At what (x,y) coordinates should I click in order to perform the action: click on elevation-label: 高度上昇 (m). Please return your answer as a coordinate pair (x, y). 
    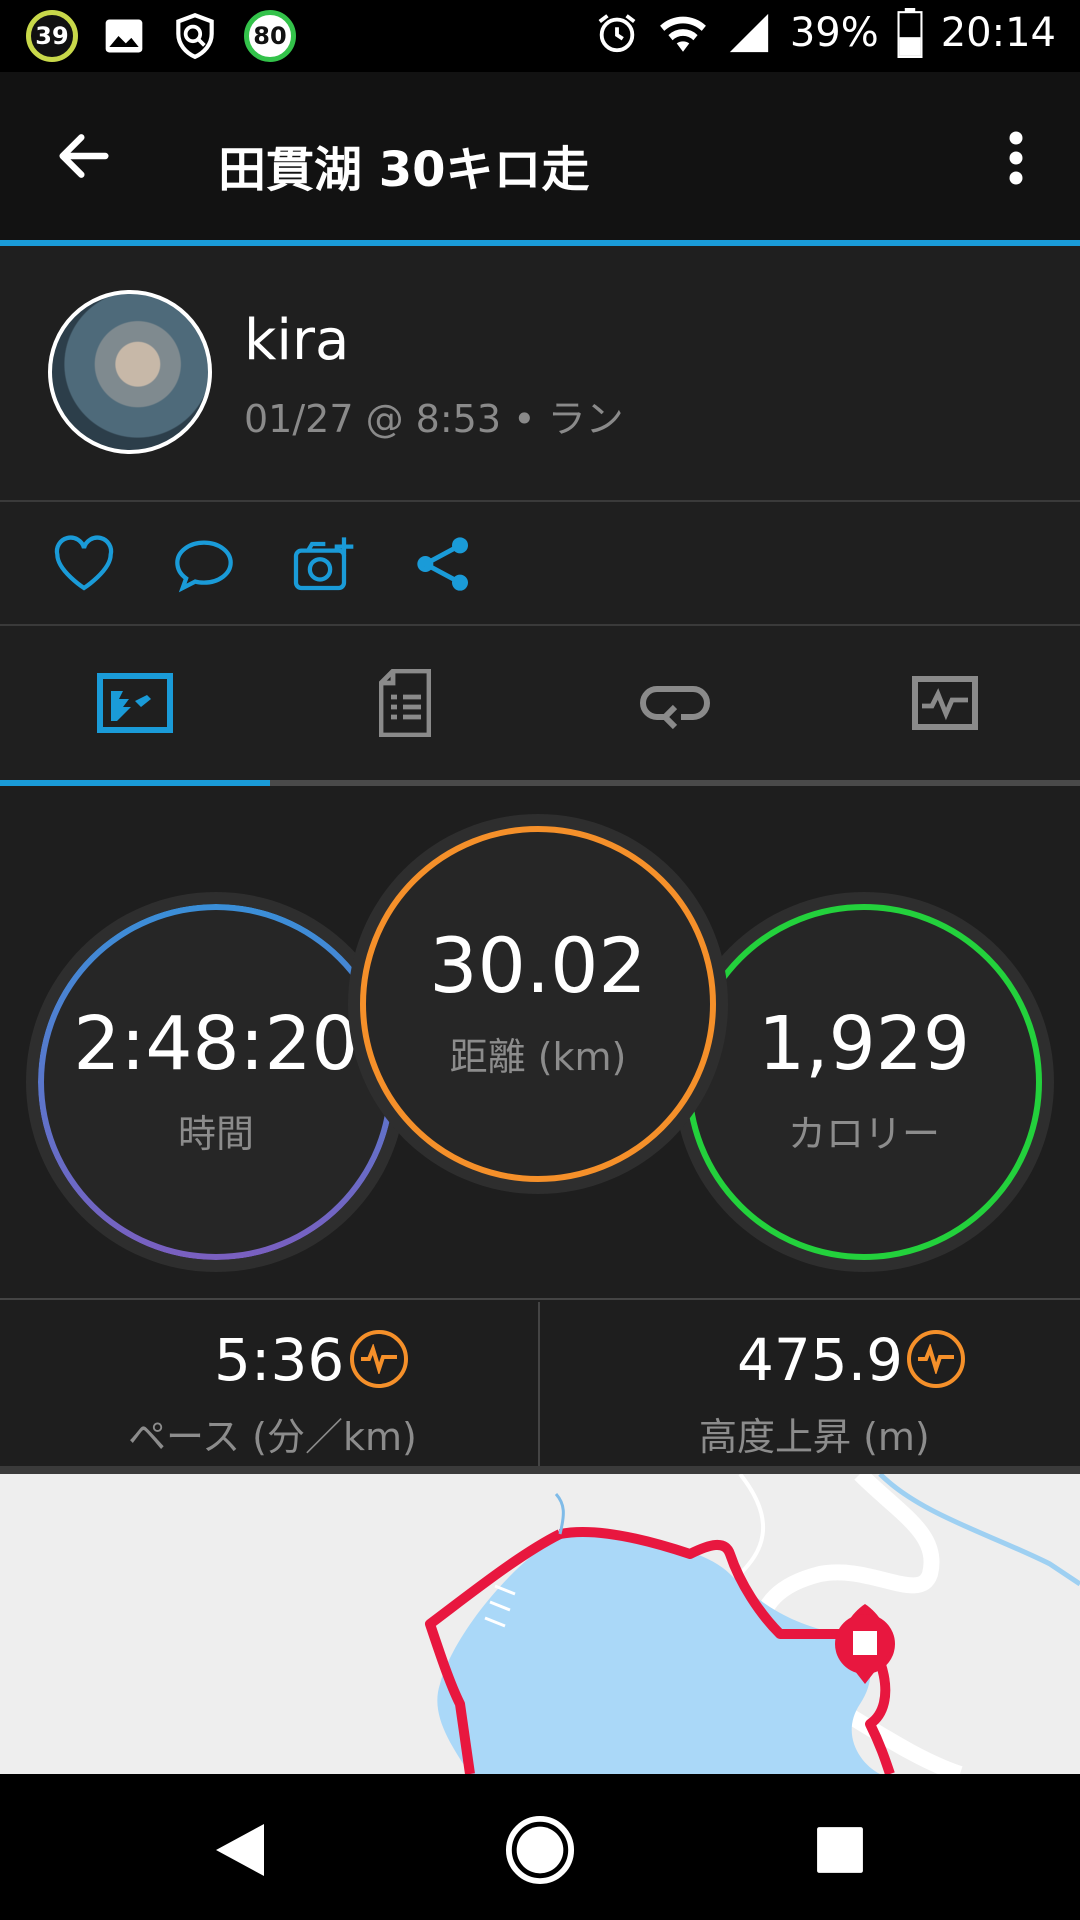
    Looking at the image, I should click on (814, 1437).